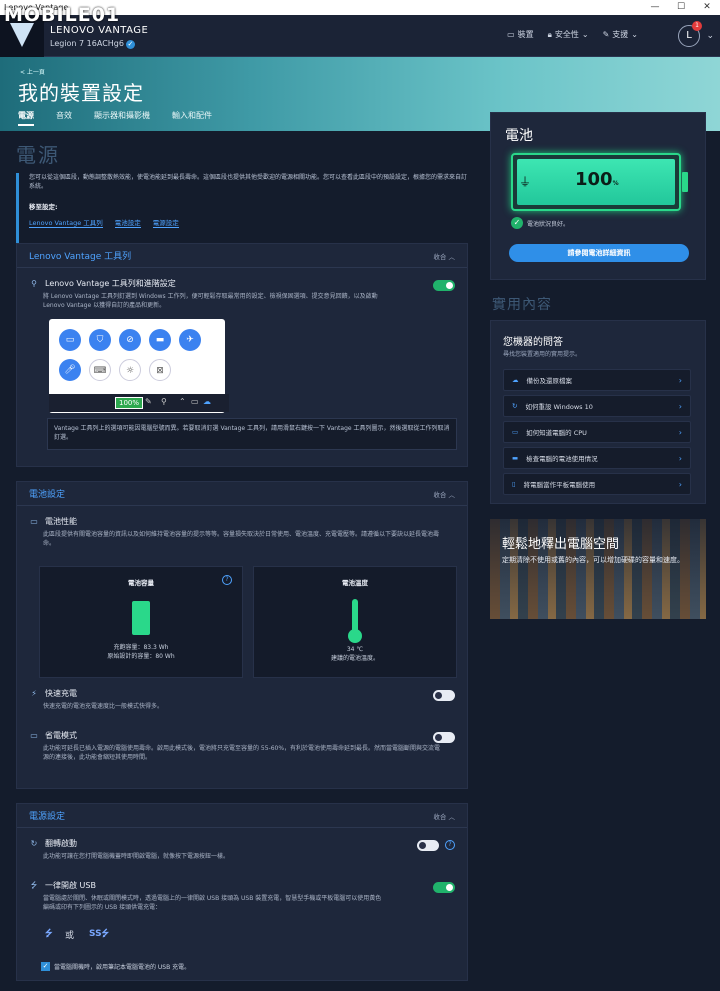 The image size is (720, 991). What do you see at coordinates (34, 735) in the screenshot?
I see `battery-saver-icon: ▭` at bounding box center [34, 735].